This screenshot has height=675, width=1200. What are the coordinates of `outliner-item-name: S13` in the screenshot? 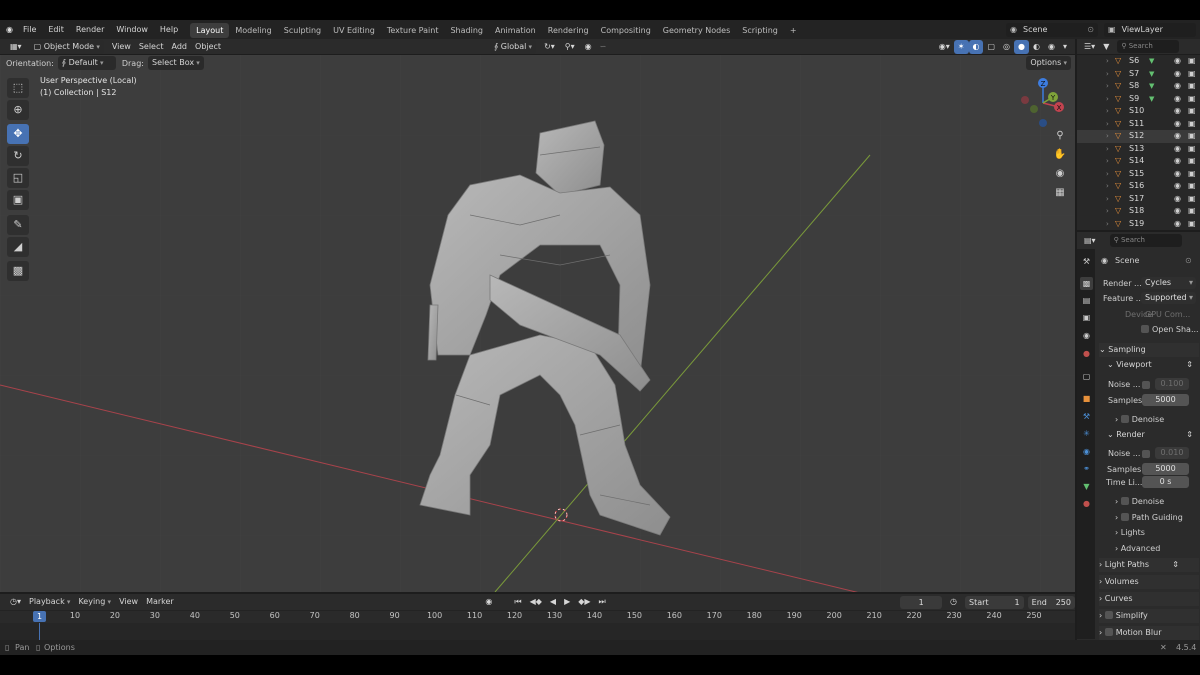 It's located at (1136, 149).